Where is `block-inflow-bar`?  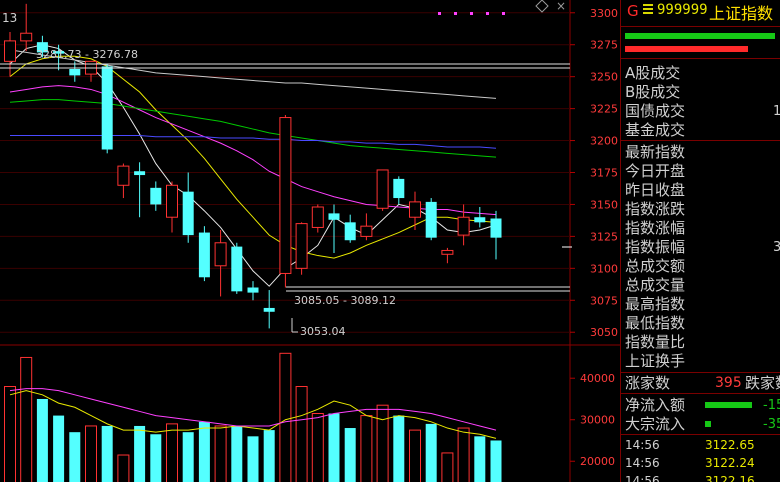 block-inflow-bar is located at coordinates (708, 424).